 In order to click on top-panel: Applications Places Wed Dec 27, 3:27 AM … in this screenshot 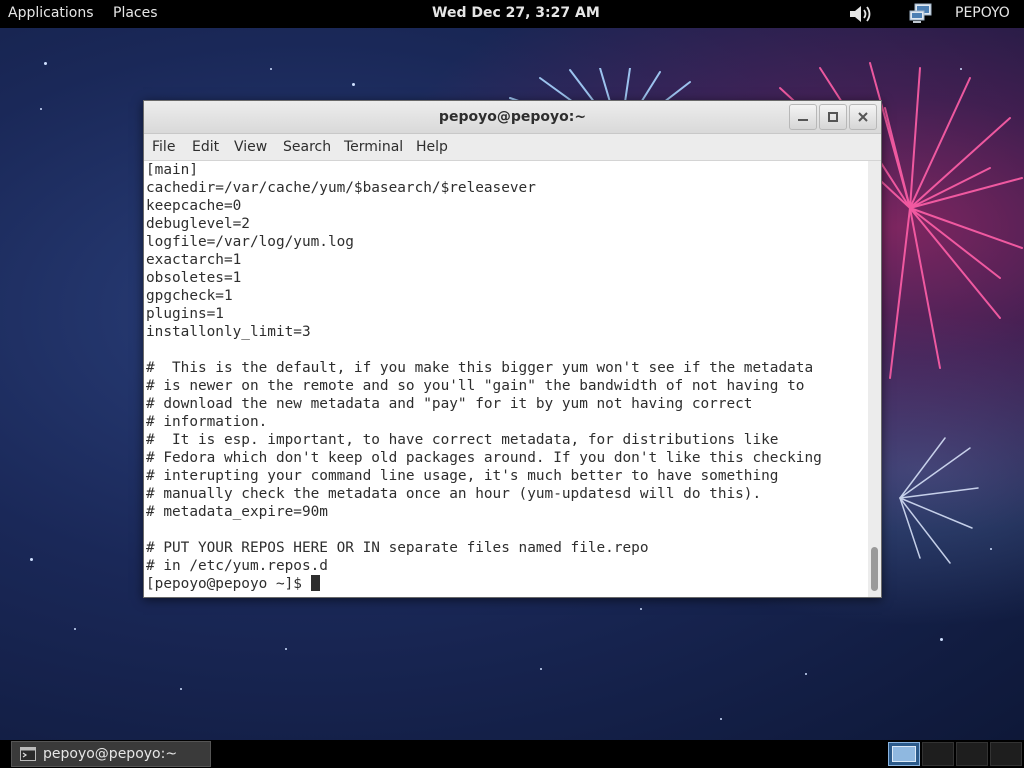, I will do `click(512, 14)`.